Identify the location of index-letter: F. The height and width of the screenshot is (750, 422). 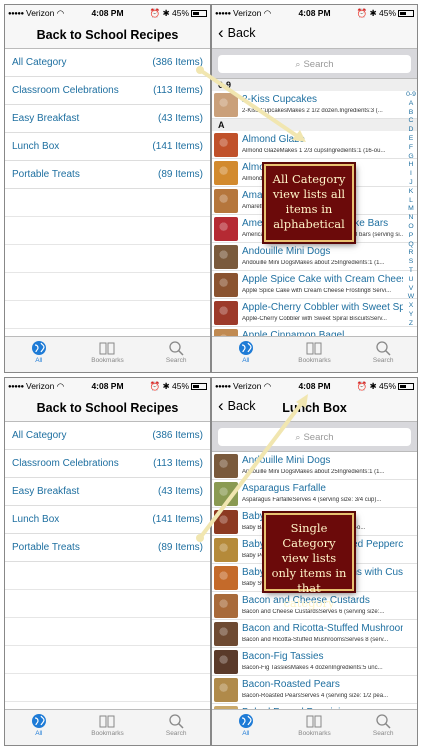
(411, 148).